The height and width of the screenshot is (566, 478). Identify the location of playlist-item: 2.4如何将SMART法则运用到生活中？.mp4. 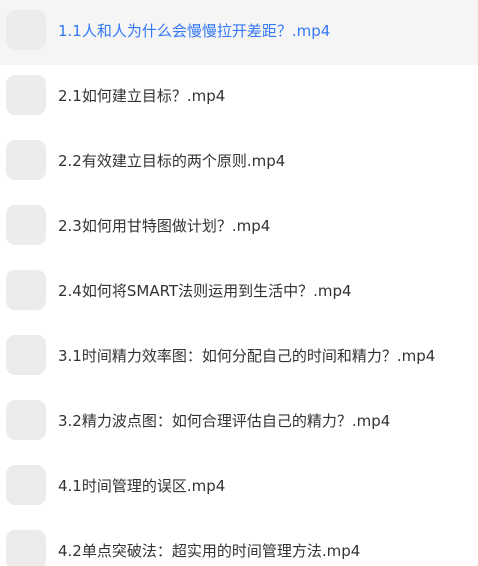
(239, 292).